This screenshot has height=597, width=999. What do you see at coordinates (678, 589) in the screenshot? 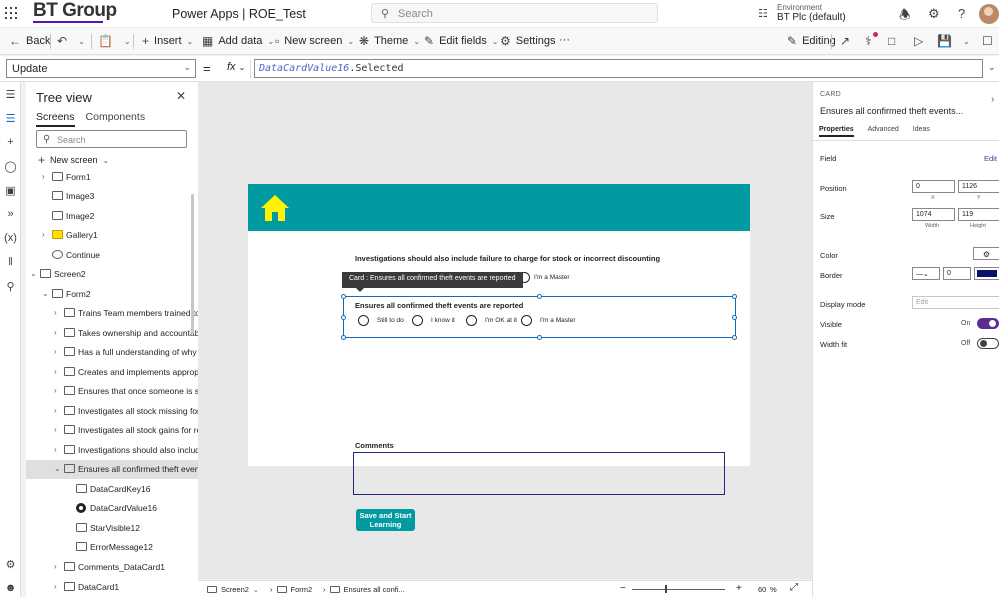
I see `zoom-slider` at bounding box center [678, 589].